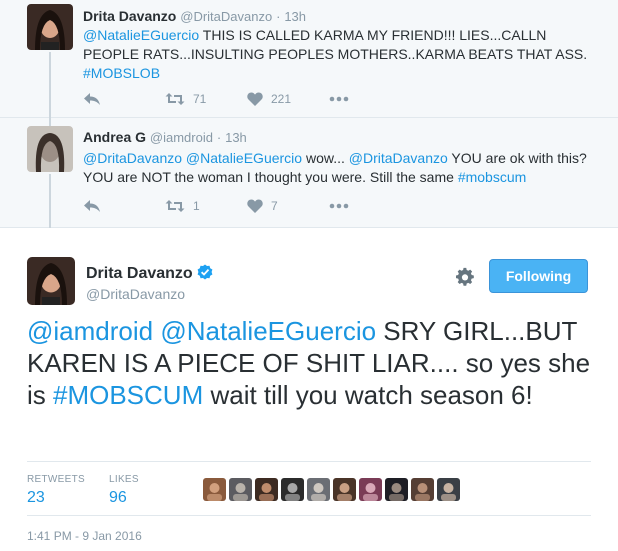 The image size is (618, 551). Describe the element at coordinates (465, 277) in the screenshot. I see `gear-icon` at that location.